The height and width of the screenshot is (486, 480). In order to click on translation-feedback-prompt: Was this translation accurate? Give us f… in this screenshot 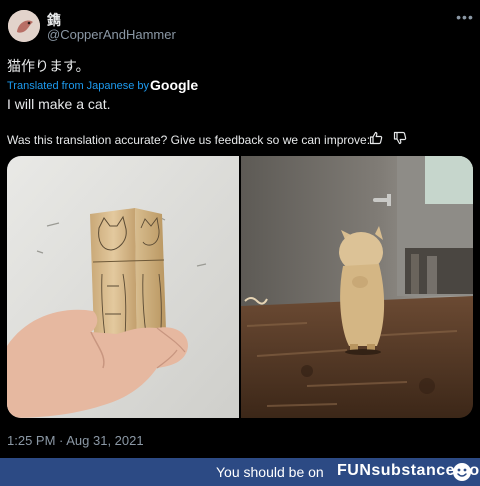, I will do `click(189, 140)`.